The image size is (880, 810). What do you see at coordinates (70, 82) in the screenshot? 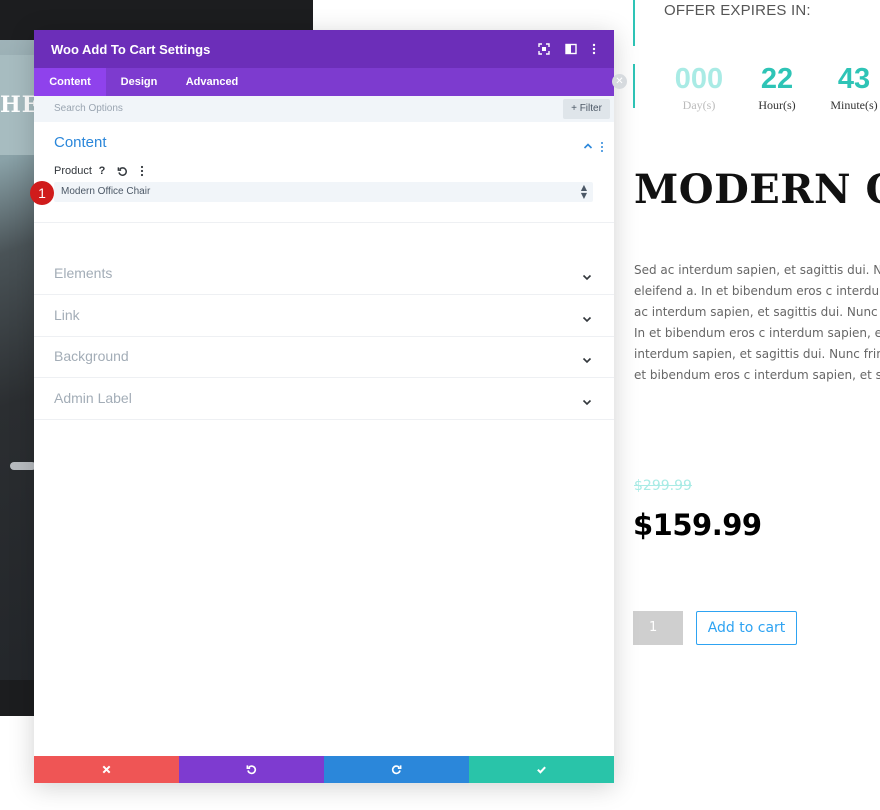
I see `tab-content: Content` at bounding box center [70, 82].